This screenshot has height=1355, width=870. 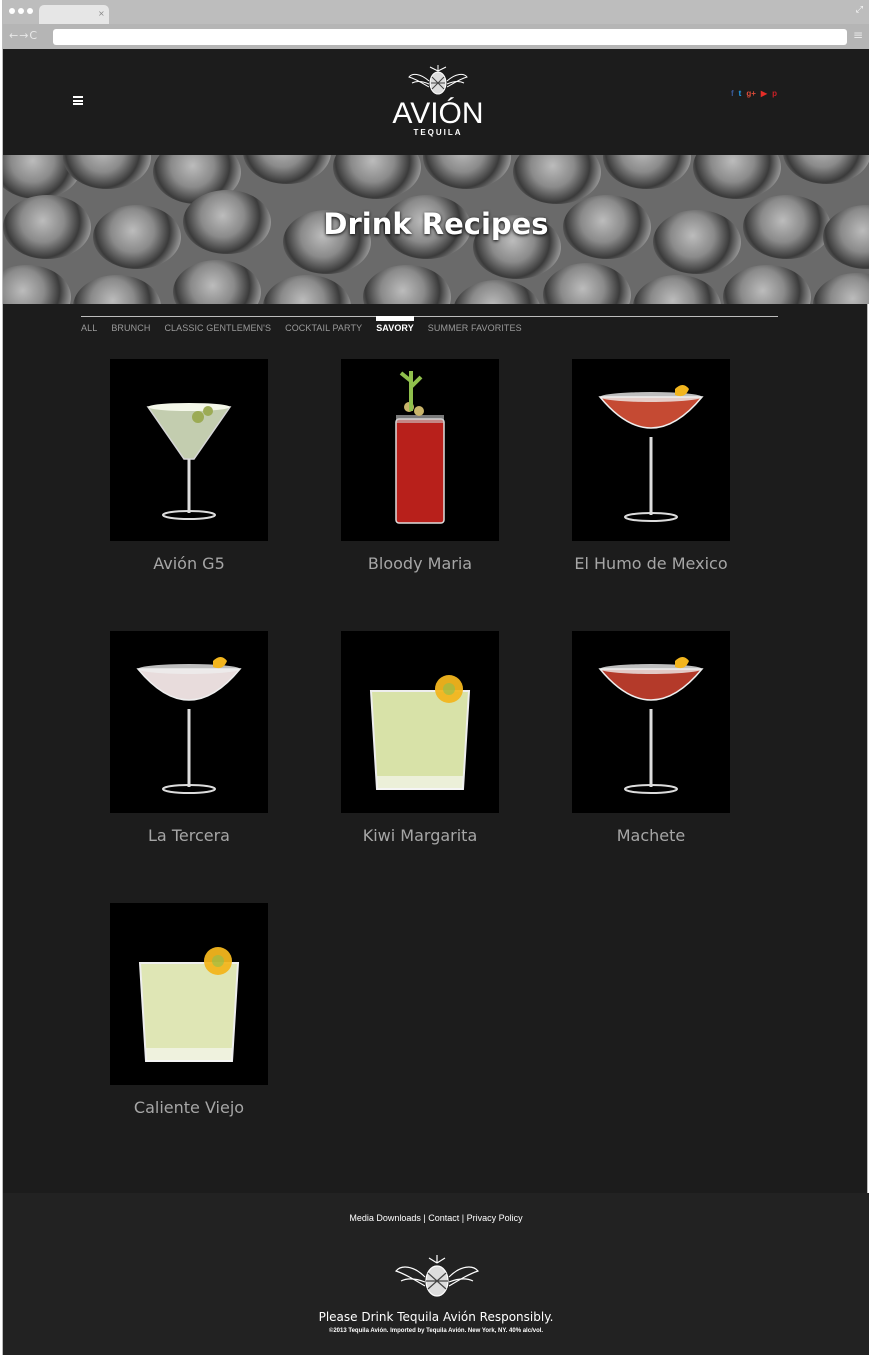 I want to click on hero-banner: Drink Recipes, so click(x=436, y=229).